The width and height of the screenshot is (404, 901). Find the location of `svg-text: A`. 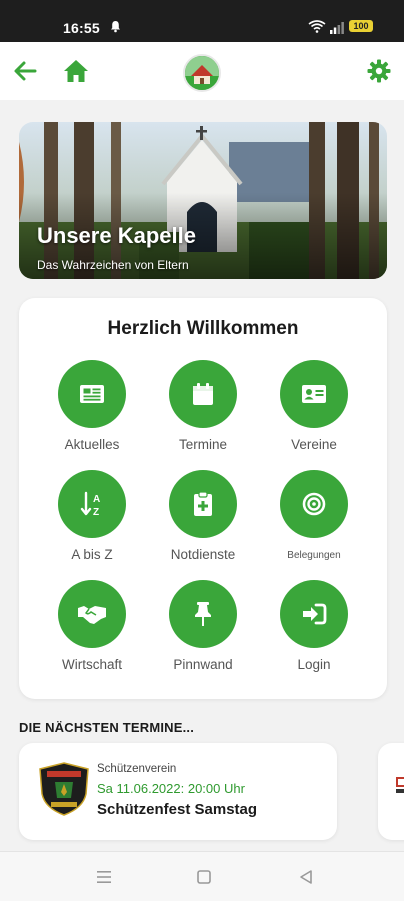

svg-text: A is located at coordinates (96, 499).